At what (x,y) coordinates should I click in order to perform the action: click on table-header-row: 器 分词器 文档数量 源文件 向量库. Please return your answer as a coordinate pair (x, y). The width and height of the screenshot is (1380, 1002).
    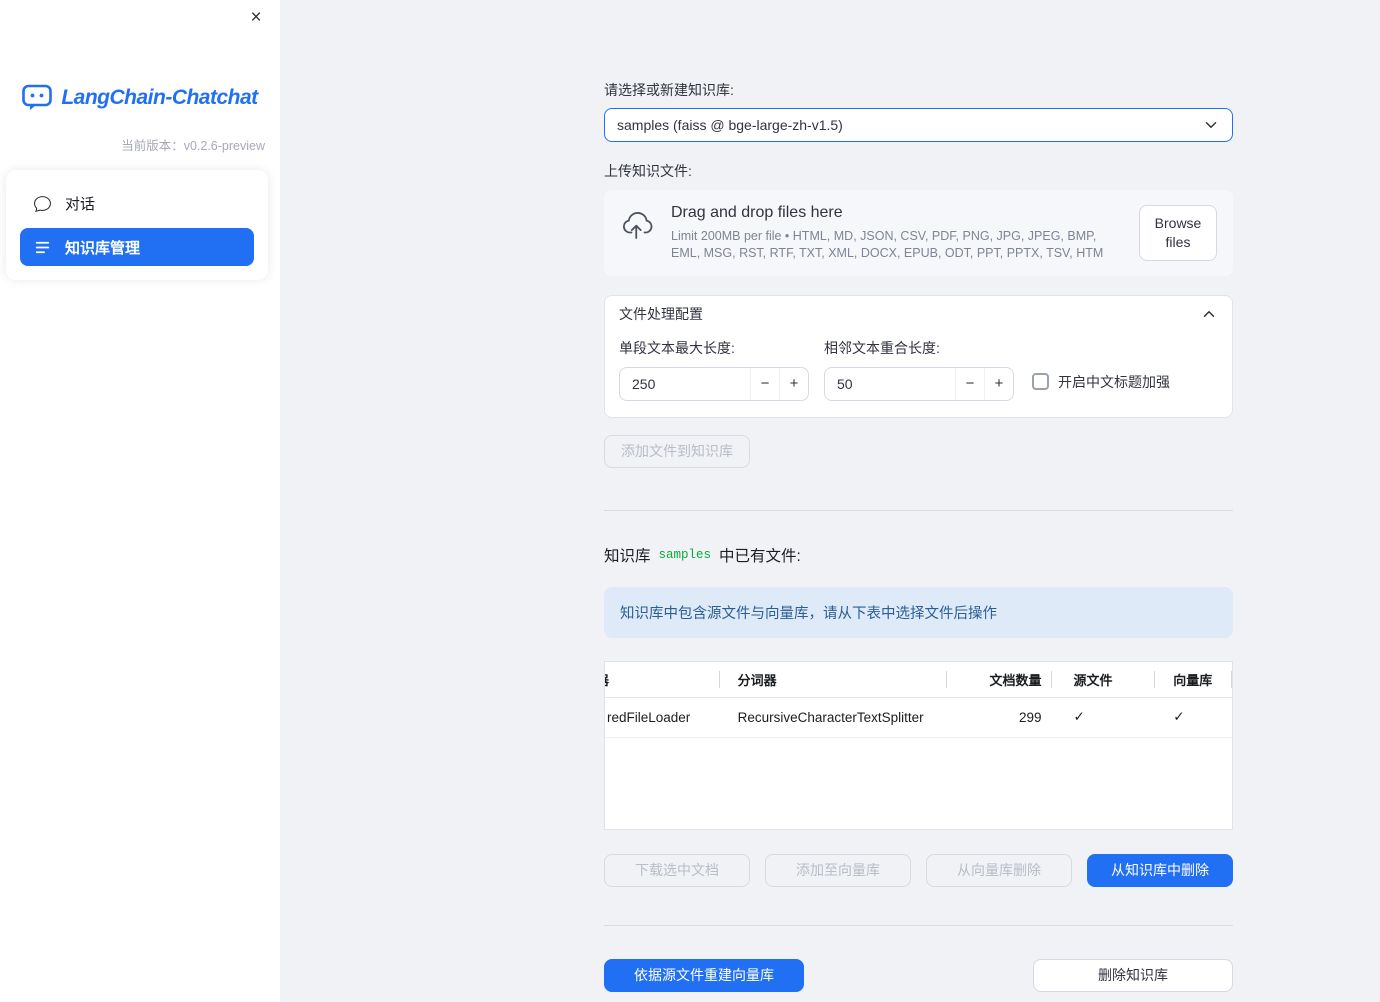
    Looking at the image, I should click on (918, 680).